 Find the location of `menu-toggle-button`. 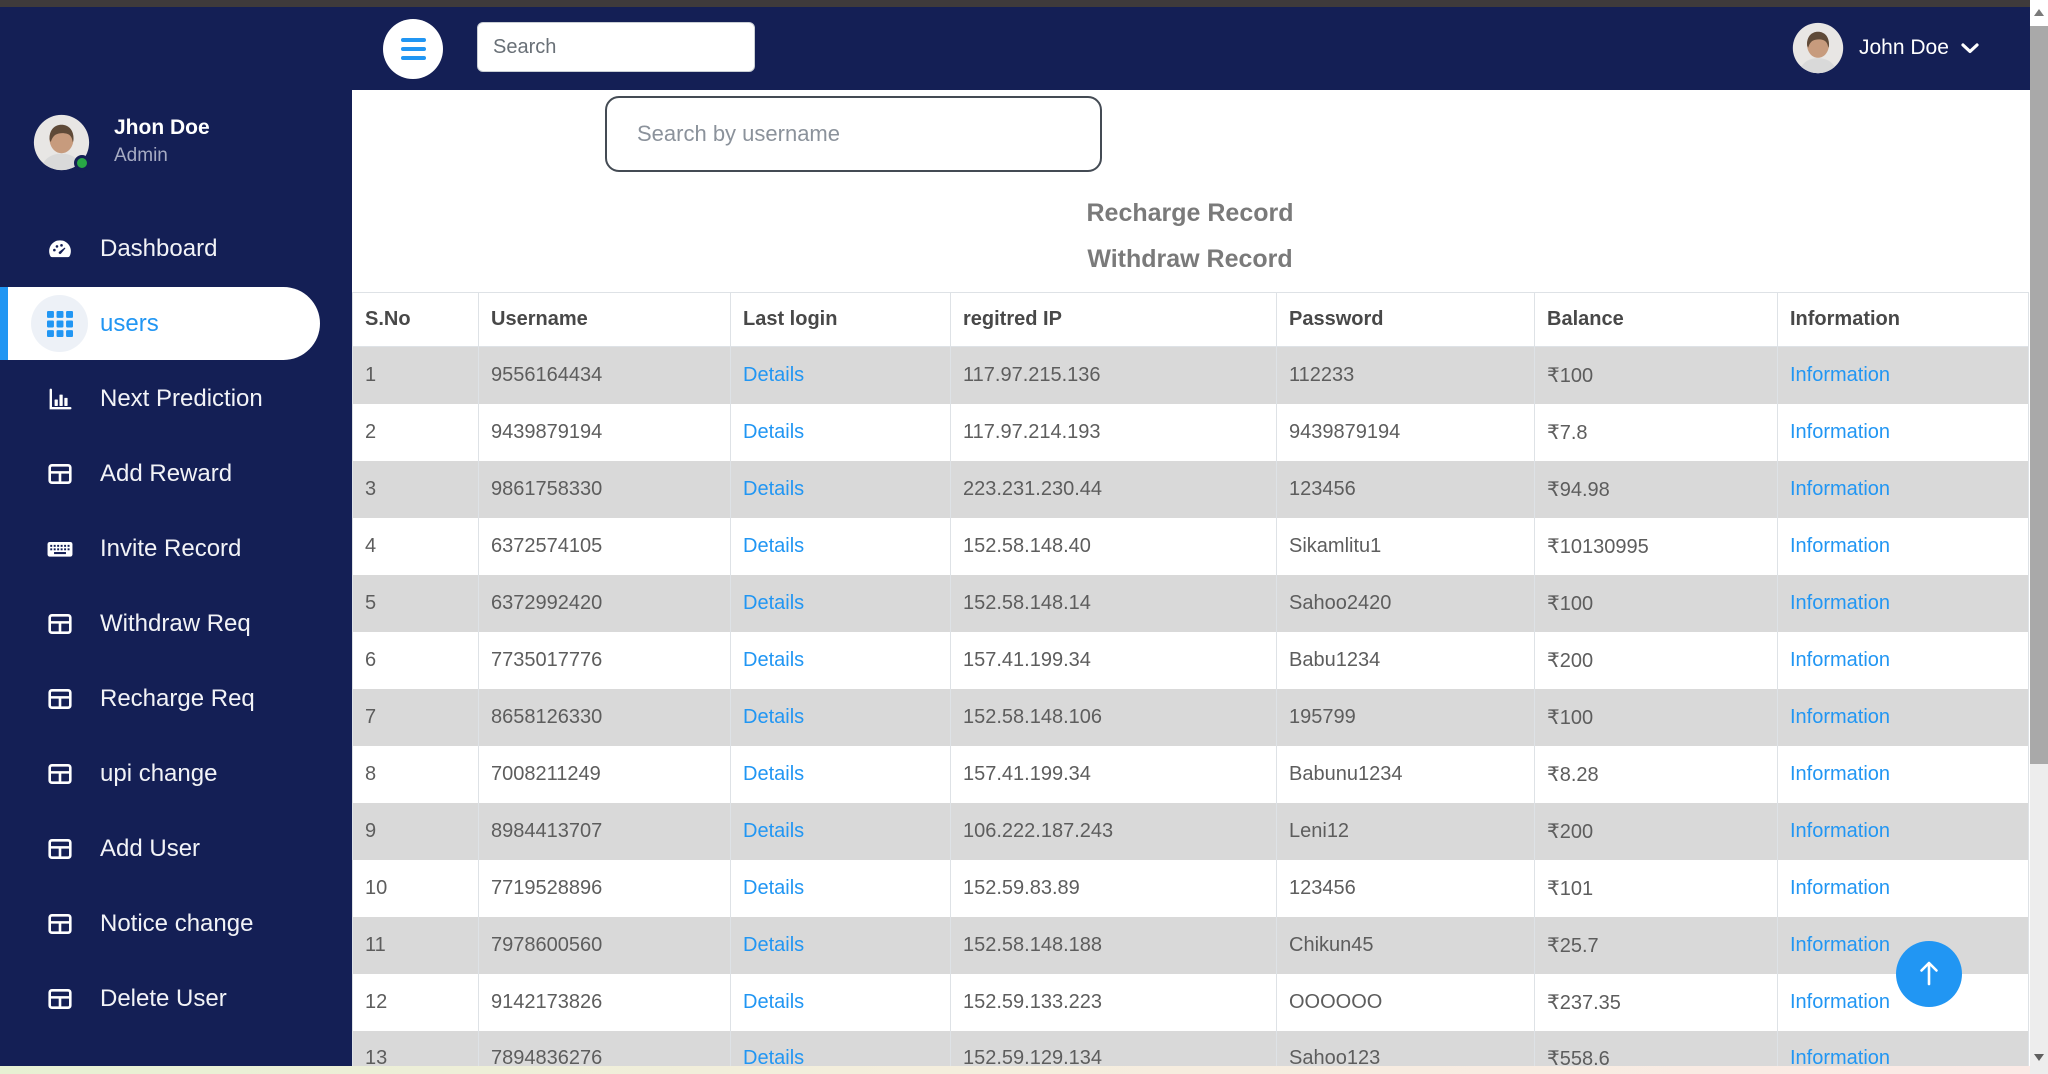

menu-toggle-button is located at coordinates (413, 49).